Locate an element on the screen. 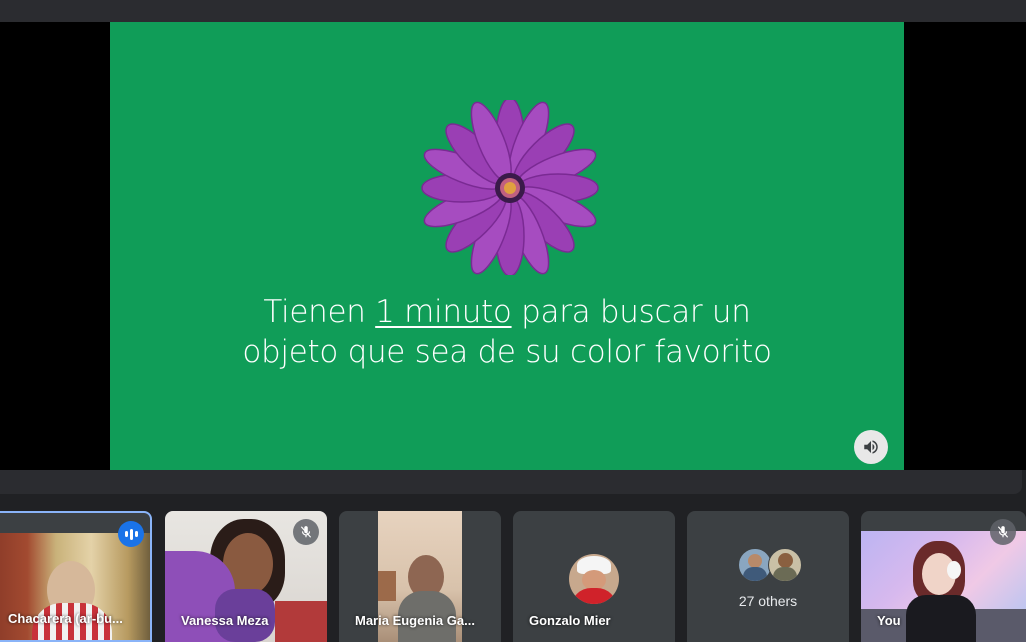 The image size is (1026, 642). volume-button is located at coordinates (871, 447).